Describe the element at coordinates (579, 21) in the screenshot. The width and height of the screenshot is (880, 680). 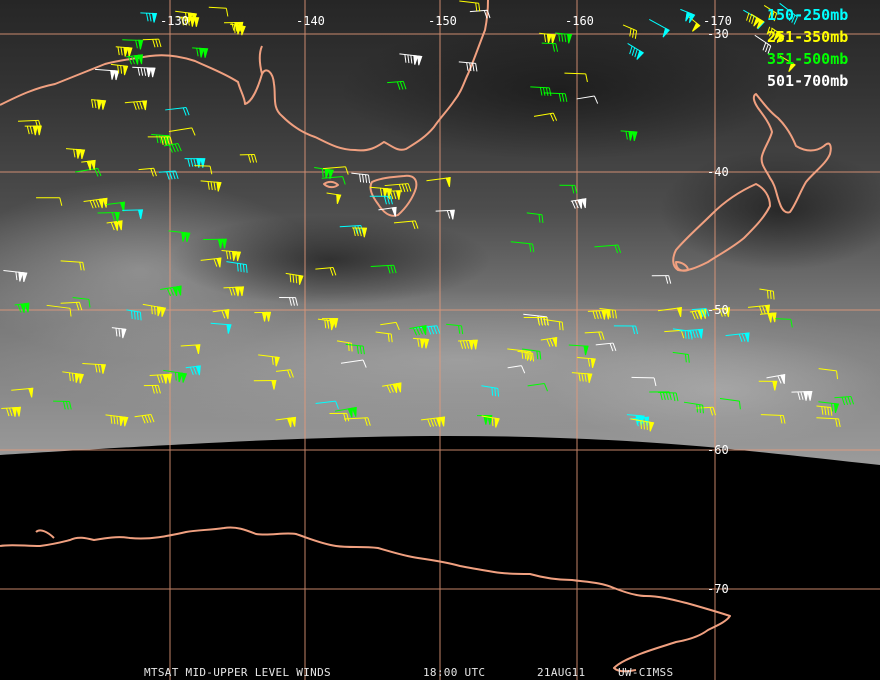
I see `longitude-label: -160` at that location.